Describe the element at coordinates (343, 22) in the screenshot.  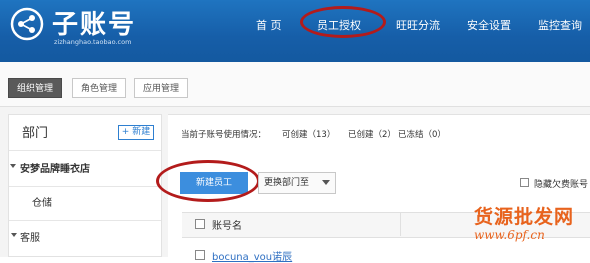
I see `annotation-circle-nav` at that location.